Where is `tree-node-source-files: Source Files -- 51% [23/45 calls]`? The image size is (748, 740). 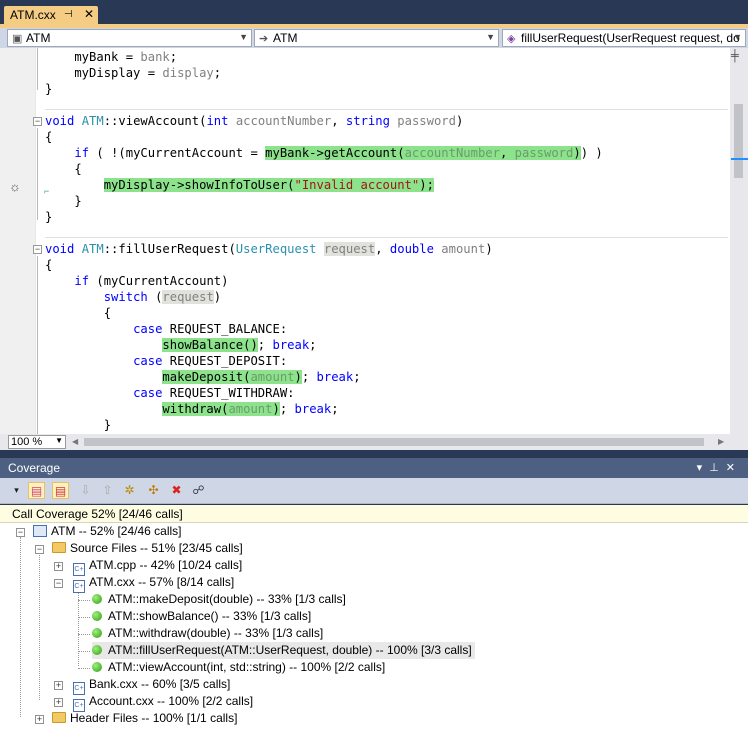
tree-node-source-files: Source Files -- 51% [23/45 calls] is located at coordinates (147, 548).